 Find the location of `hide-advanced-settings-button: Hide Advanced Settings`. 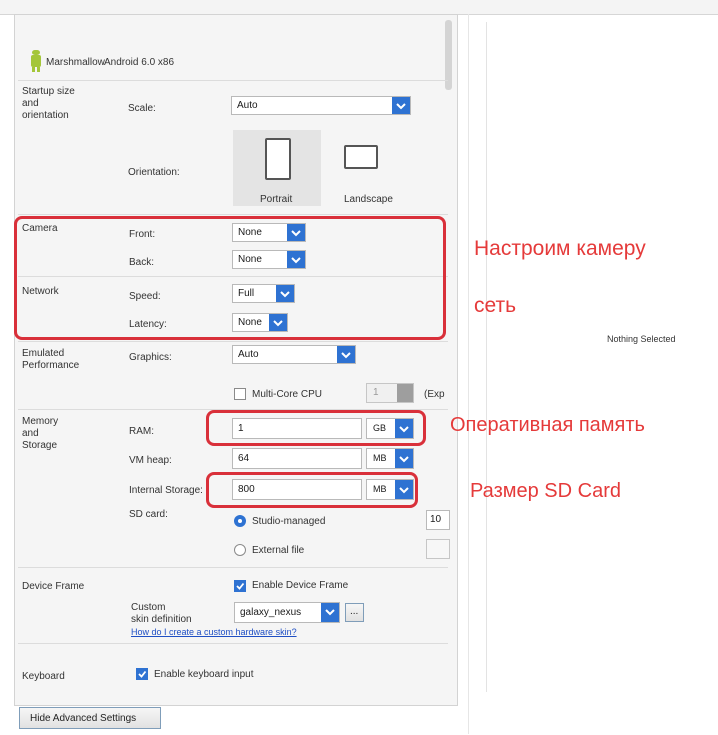

hide-advanced-settings-button: Hide Advanced Settings is located at coordinates (90, 718).